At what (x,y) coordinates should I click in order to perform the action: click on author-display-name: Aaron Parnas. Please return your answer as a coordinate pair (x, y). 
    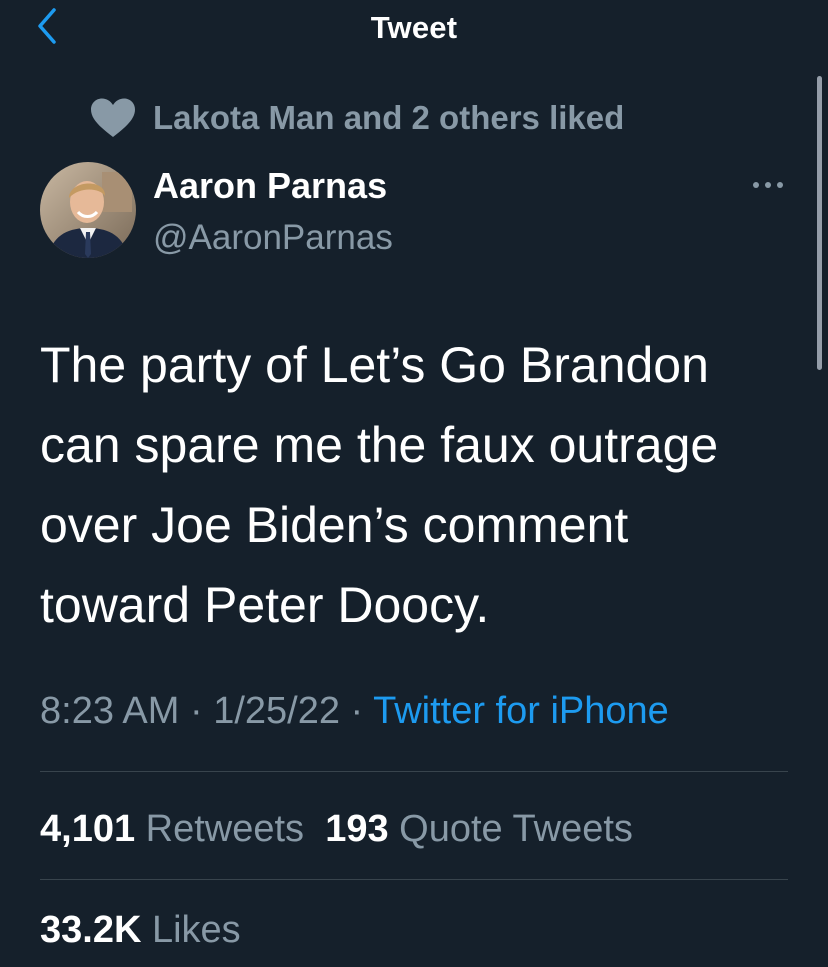
    Looking at the image, I should click on (270, 186).